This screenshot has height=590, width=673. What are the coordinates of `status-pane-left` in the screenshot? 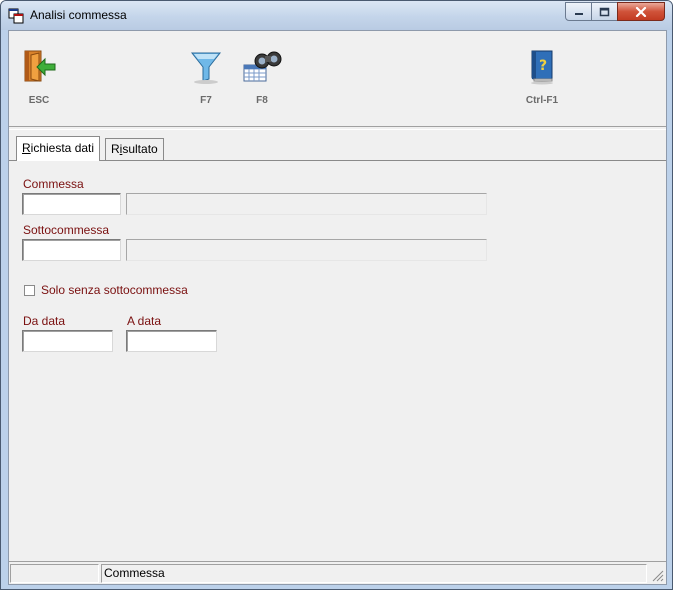 It's located at (54, 573).